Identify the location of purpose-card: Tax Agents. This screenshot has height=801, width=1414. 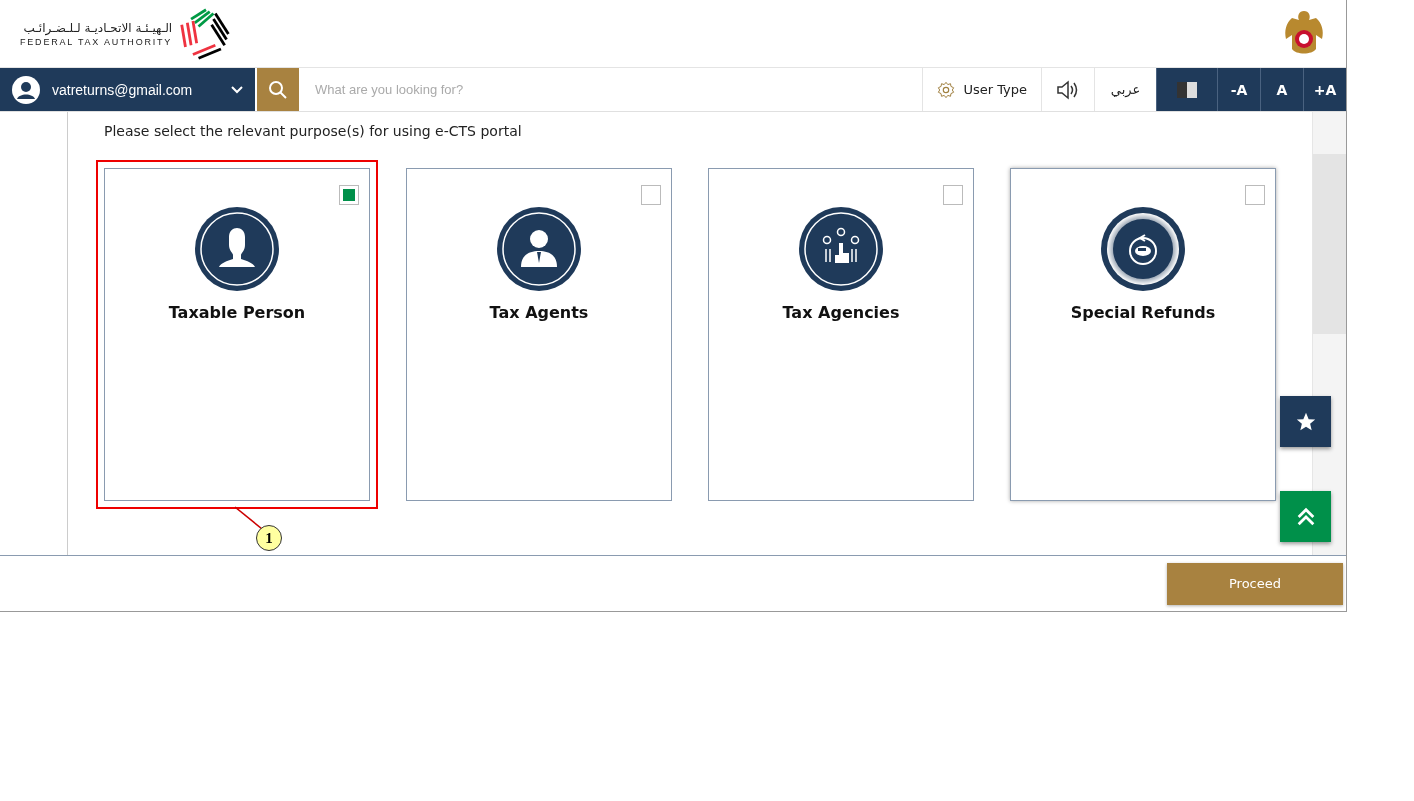
(539, 334).